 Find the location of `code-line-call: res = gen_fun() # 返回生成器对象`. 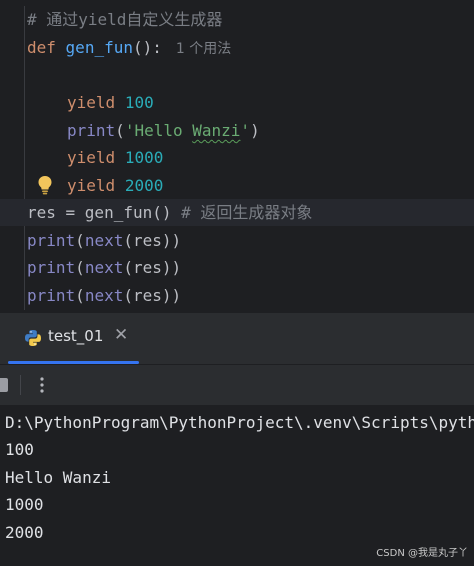

code-line-call: res = gen_fun() # 返回生成器对象 is located at coordinates (237, 212).